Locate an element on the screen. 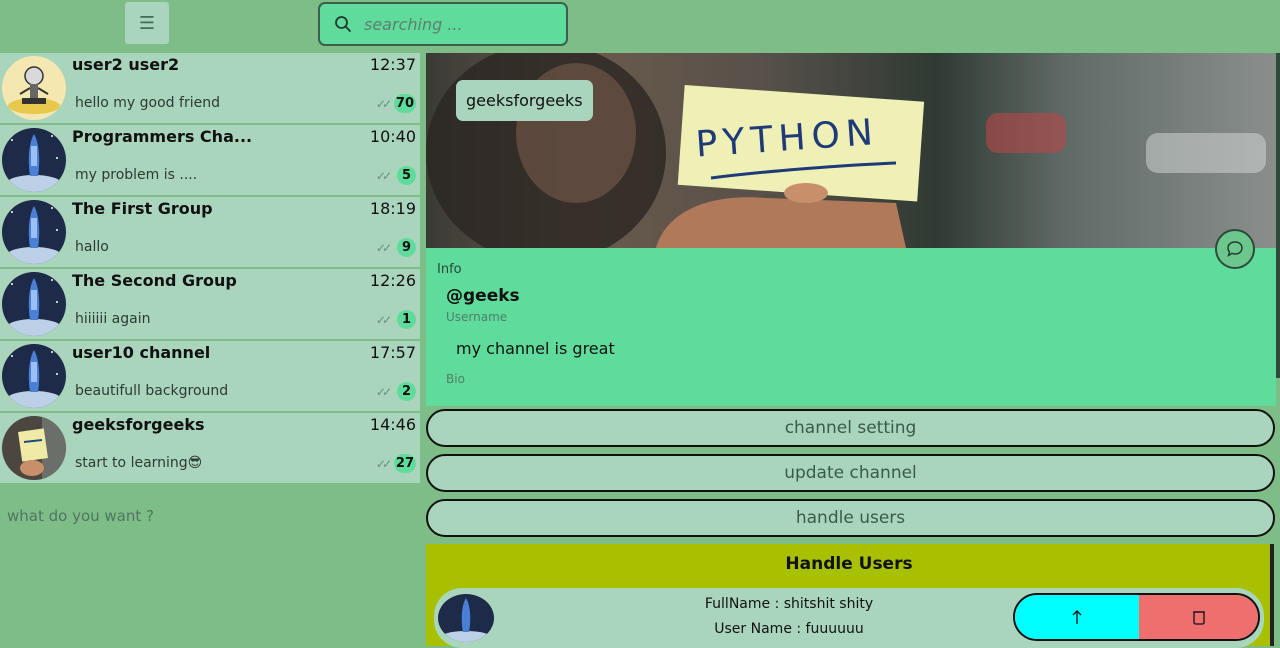 The image size is (1280, 648). chat-bubble-icon is located at coordinates (1235, 249).